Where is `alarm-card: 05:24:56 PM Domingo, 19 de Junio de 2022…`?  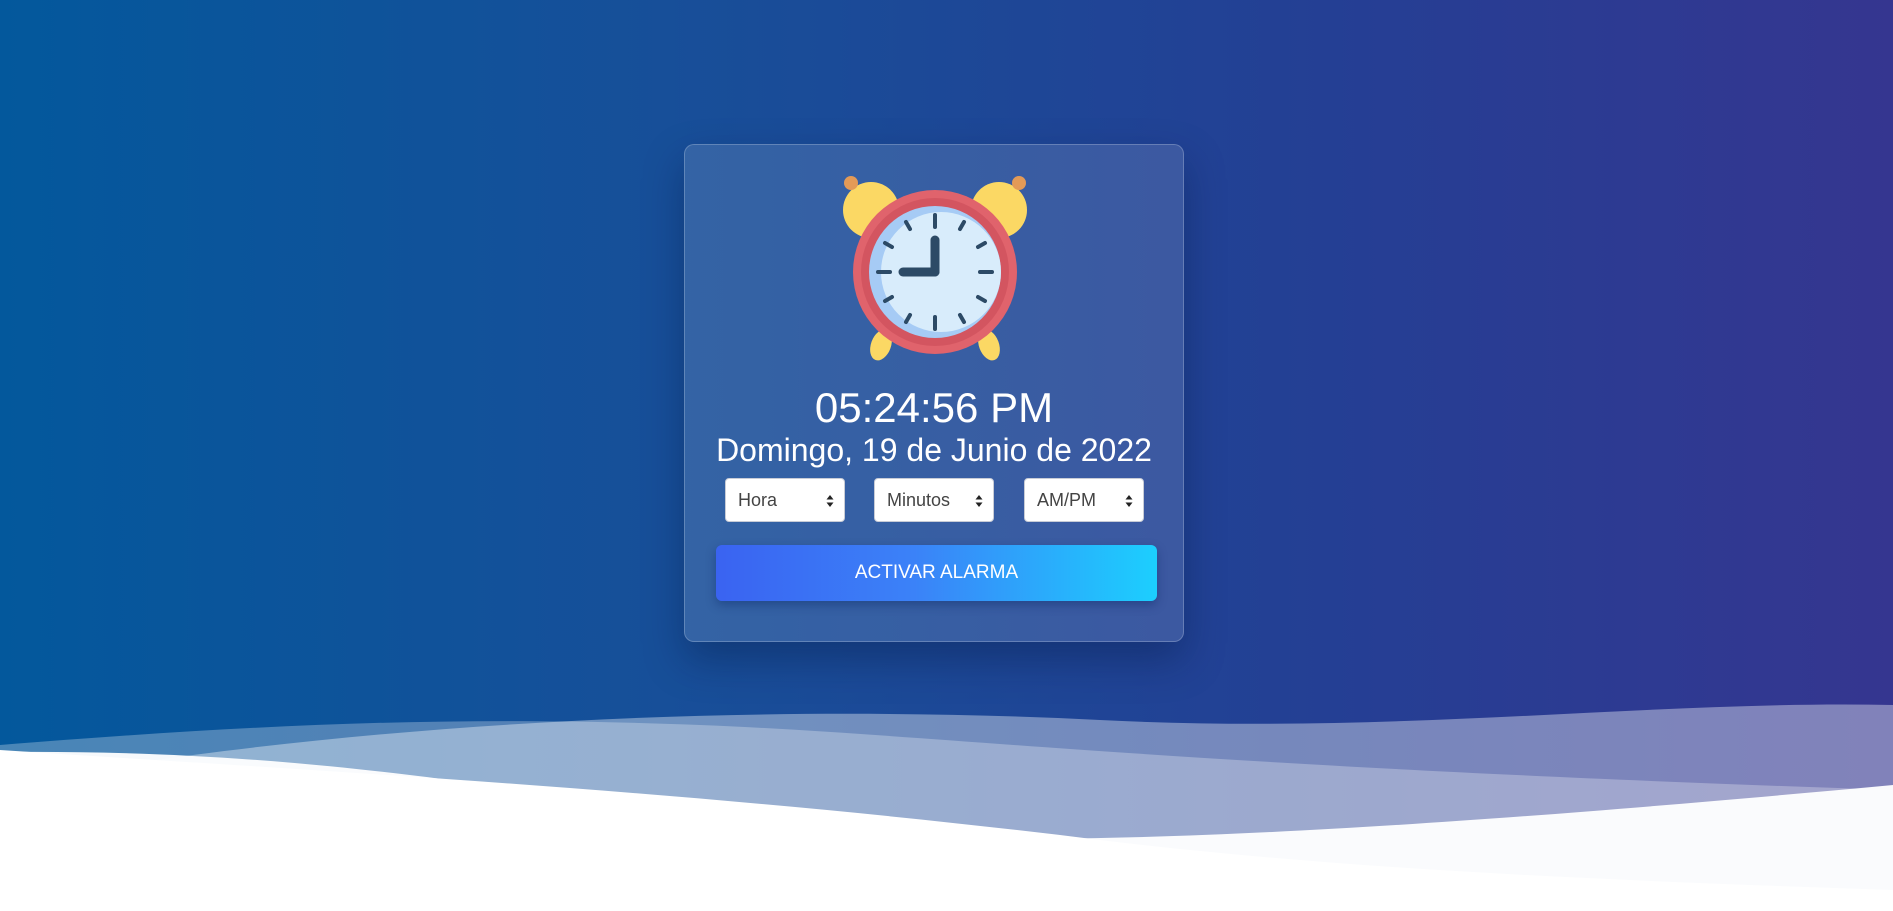 alarm-card: 05:24:56 PM Domingo, 19 de Junio de 2022… is located at coordinates (934, 393).